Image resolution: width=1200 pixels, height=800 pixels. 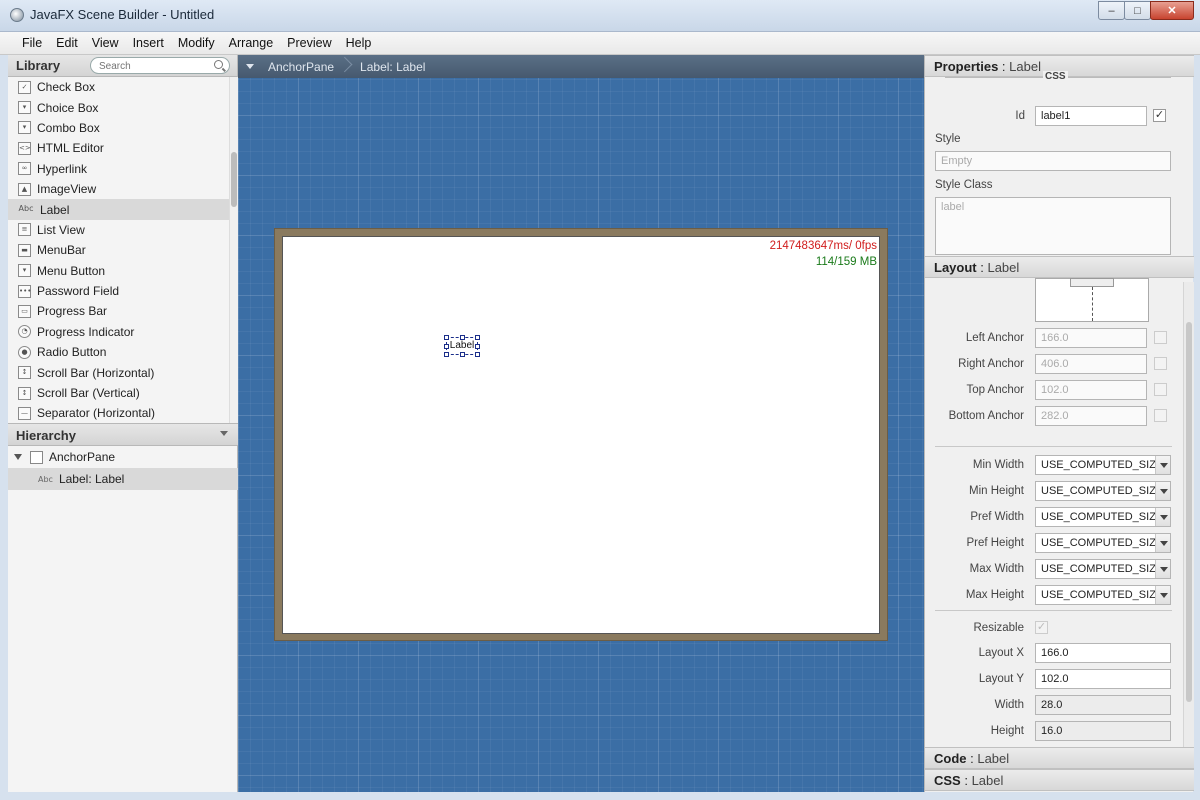 I want to click on resize-handle-s, so click(x=462, y=354).